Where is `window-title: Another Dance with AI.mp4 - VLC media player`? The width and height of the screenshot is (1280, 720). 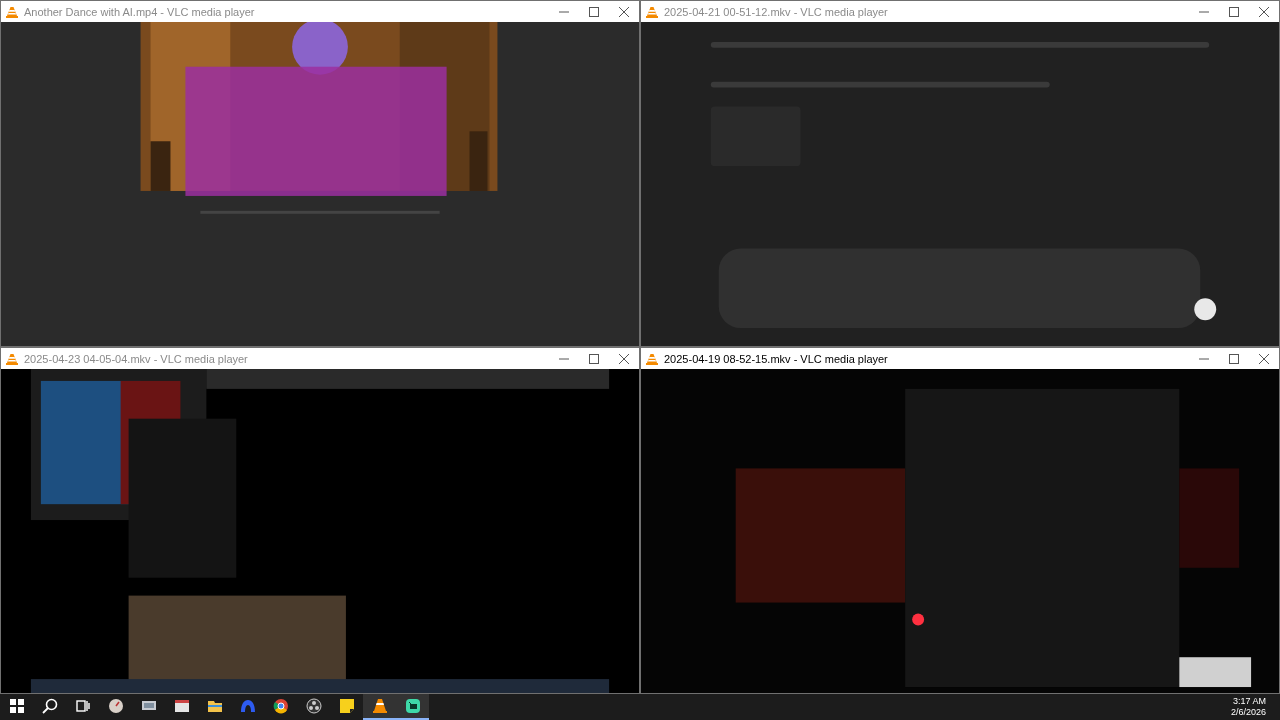 window-title: Another Dance with AI.mp4 - VLC media player is located at coordinates (140, 11).